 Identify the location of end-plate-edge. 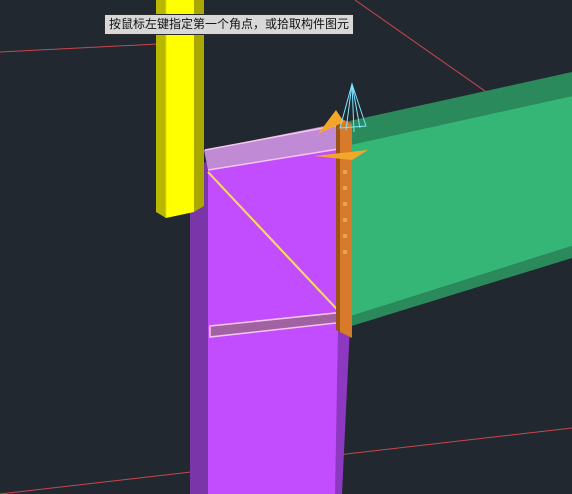
(338, 224).